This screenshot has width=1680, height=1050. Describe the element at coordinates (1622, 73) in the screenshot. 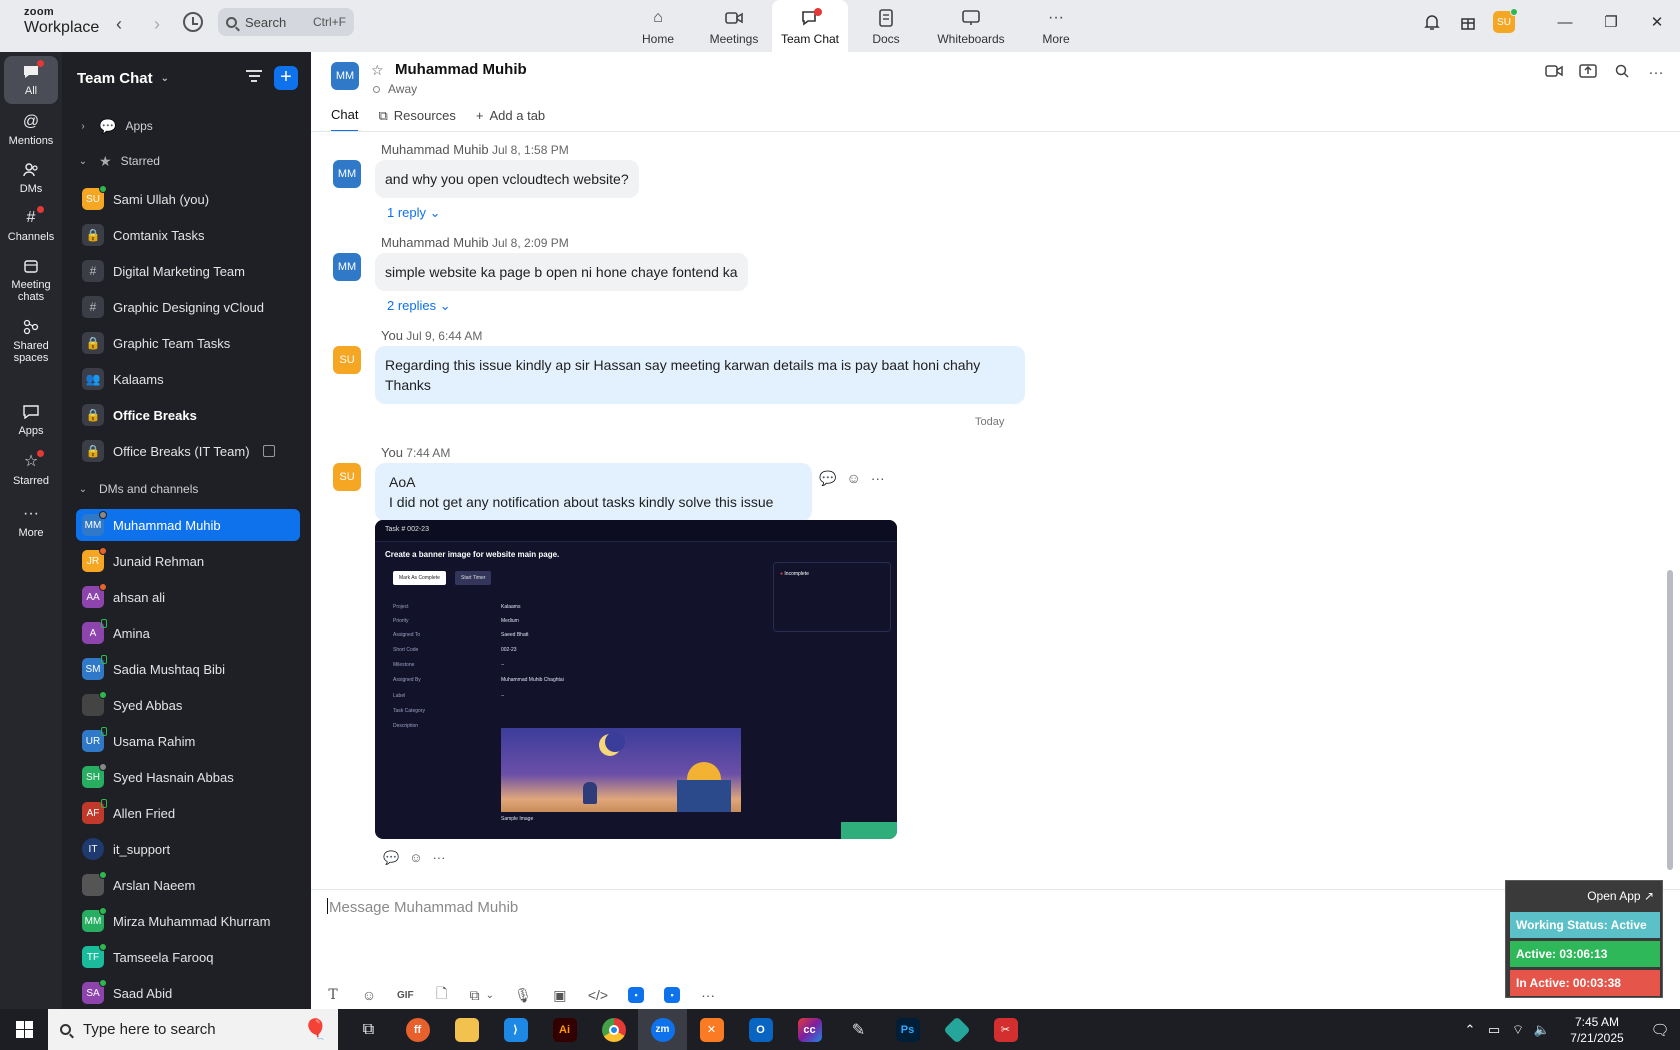

I see `search-icon` at that location.